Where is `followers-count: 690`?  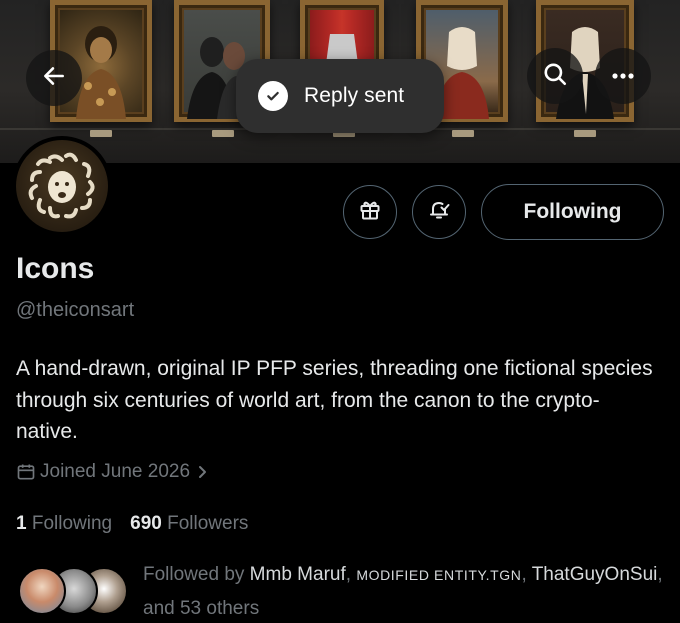 followers-count: 690 is located at coordinates (146, 523).